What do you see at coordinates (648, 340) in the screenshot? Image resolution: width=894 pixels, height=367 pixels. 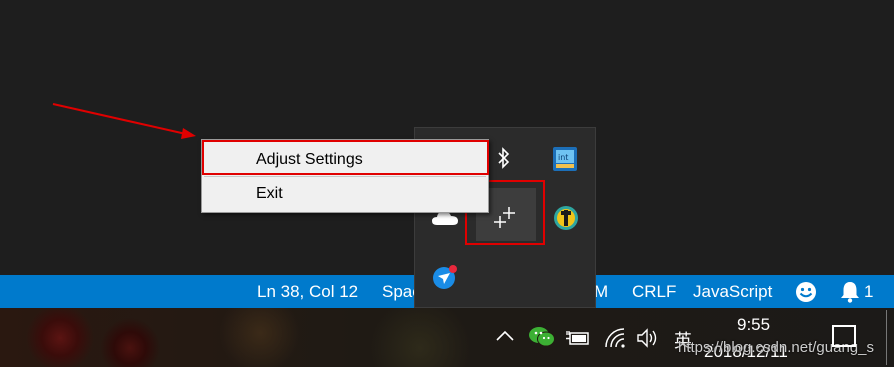 I see `volume-icon` at bounding box center [648, 340].